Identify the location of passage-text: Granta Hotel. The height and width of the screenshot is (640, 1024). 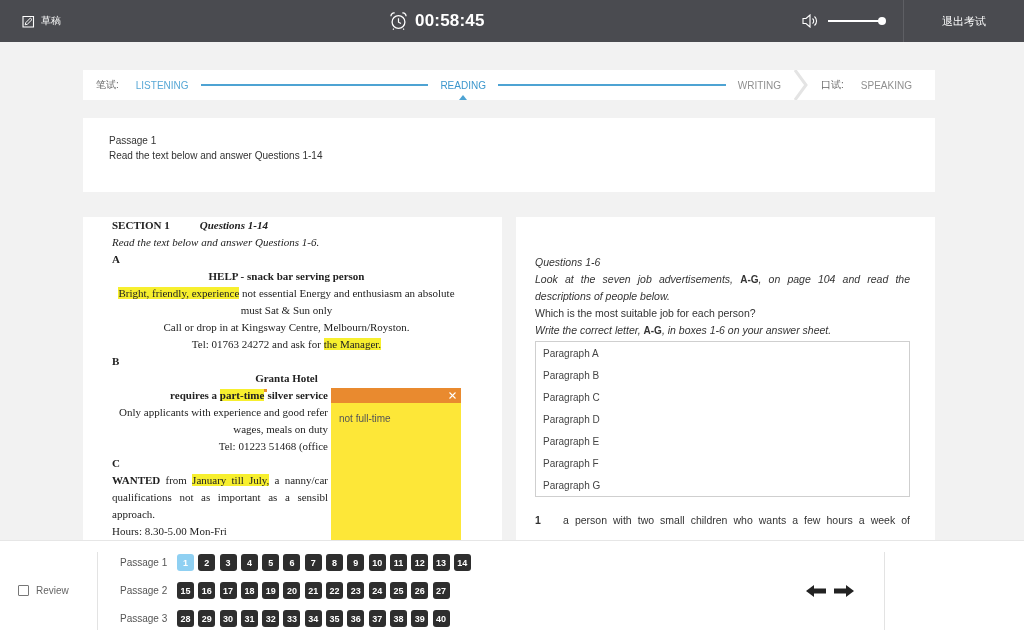
(286, 378).